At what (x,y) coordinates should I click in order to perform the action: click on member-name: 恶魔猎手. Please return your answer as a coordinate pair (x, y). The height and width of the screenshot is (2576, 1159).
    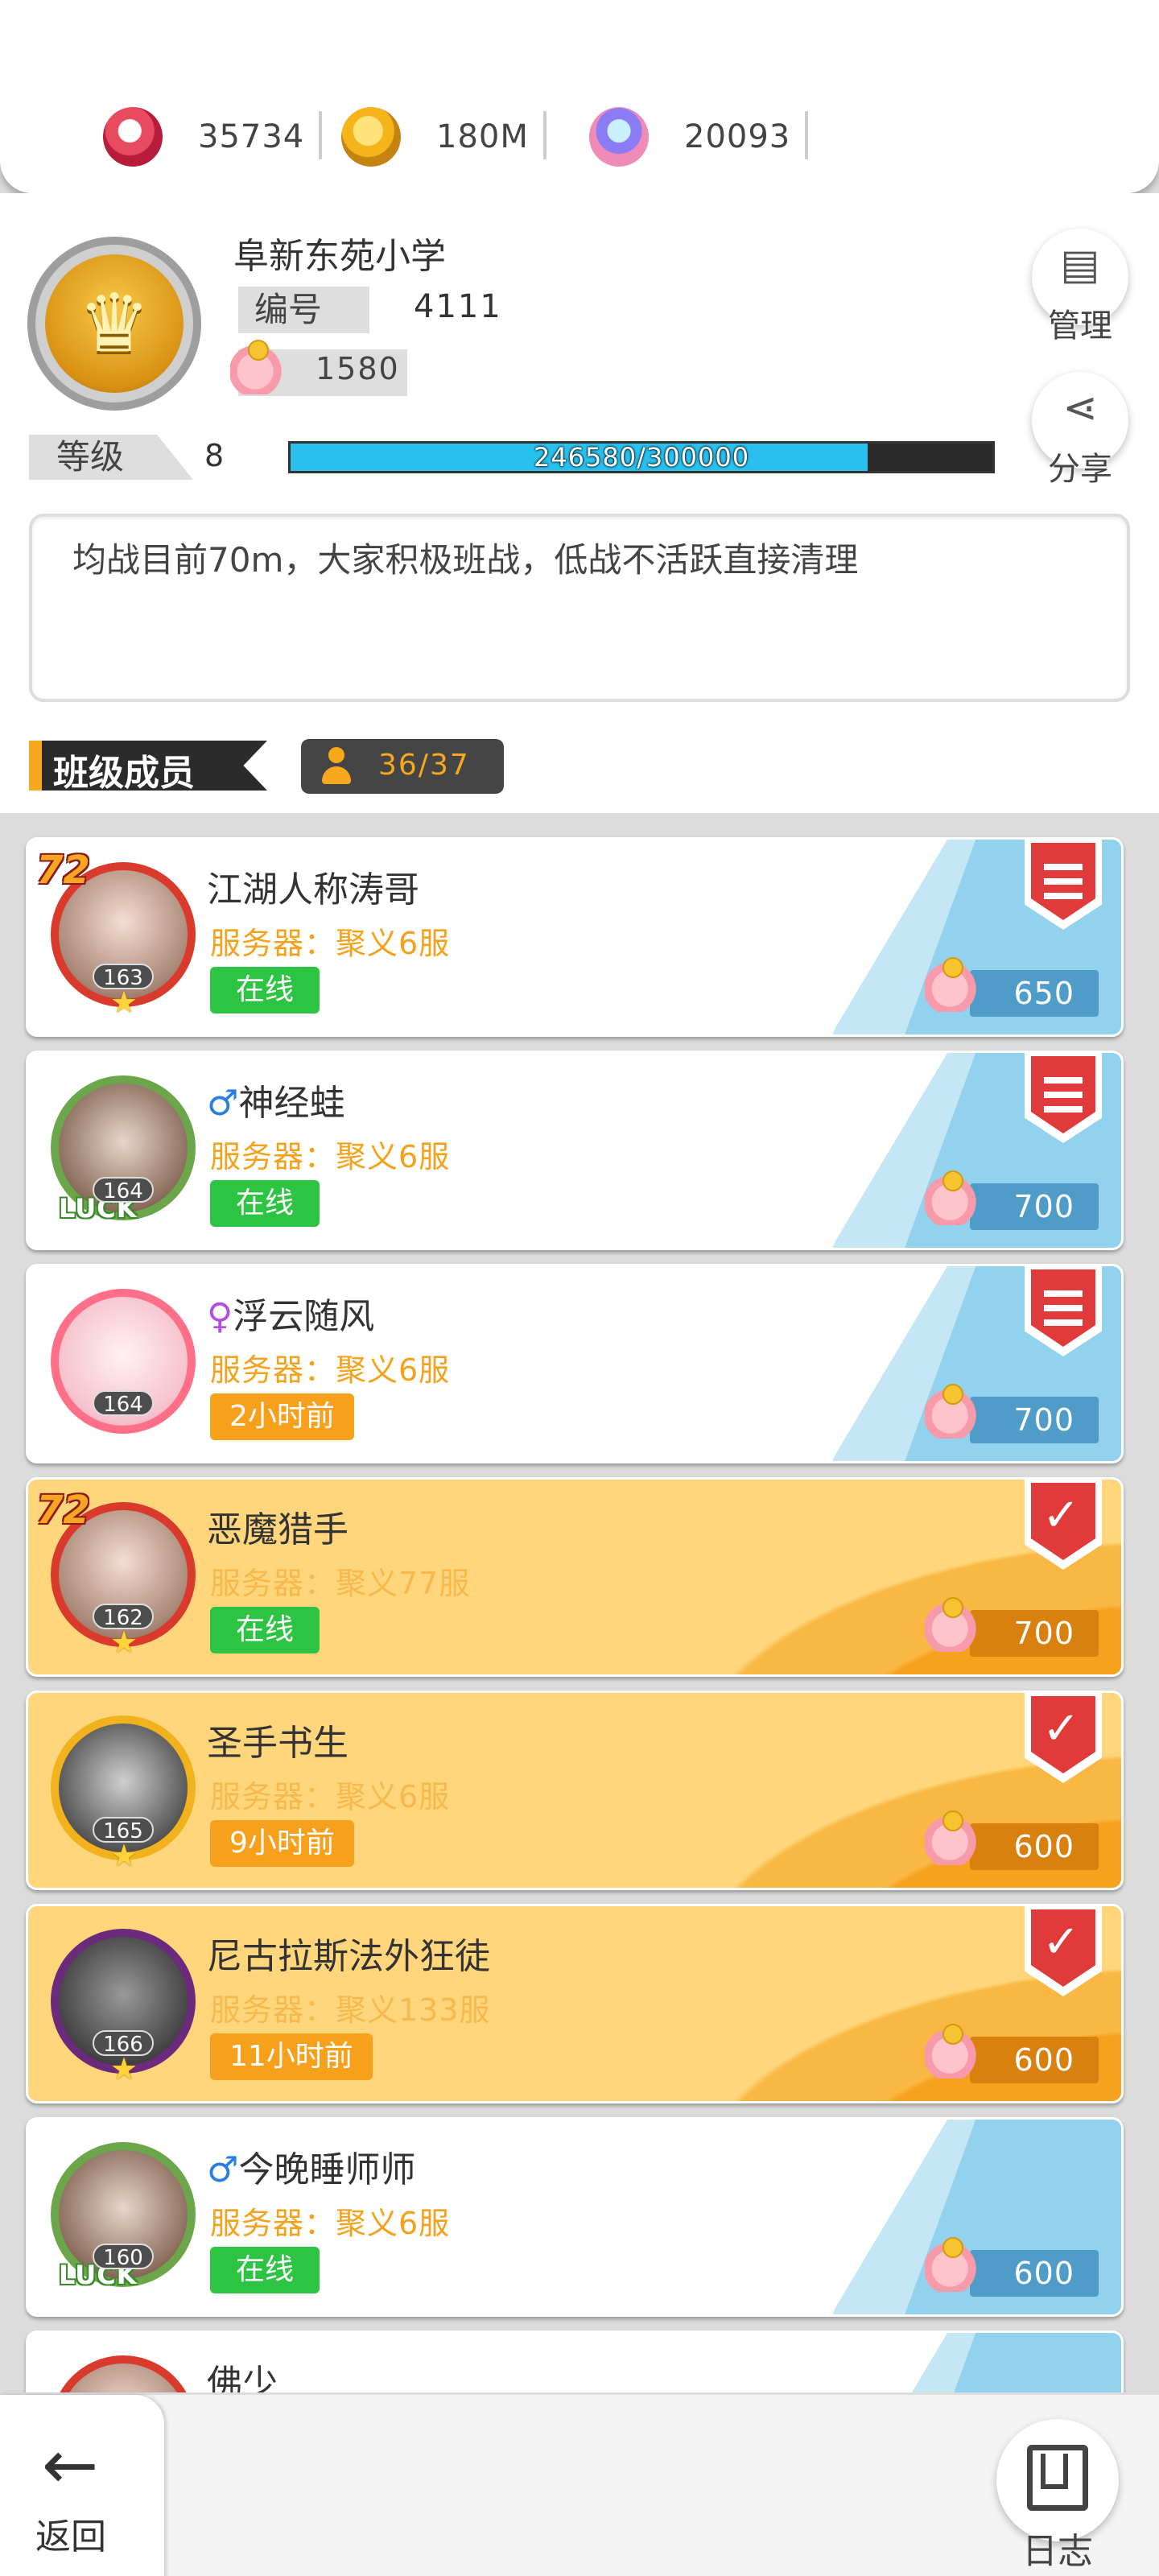
    Looking at the image, I should click on (278, 1529).